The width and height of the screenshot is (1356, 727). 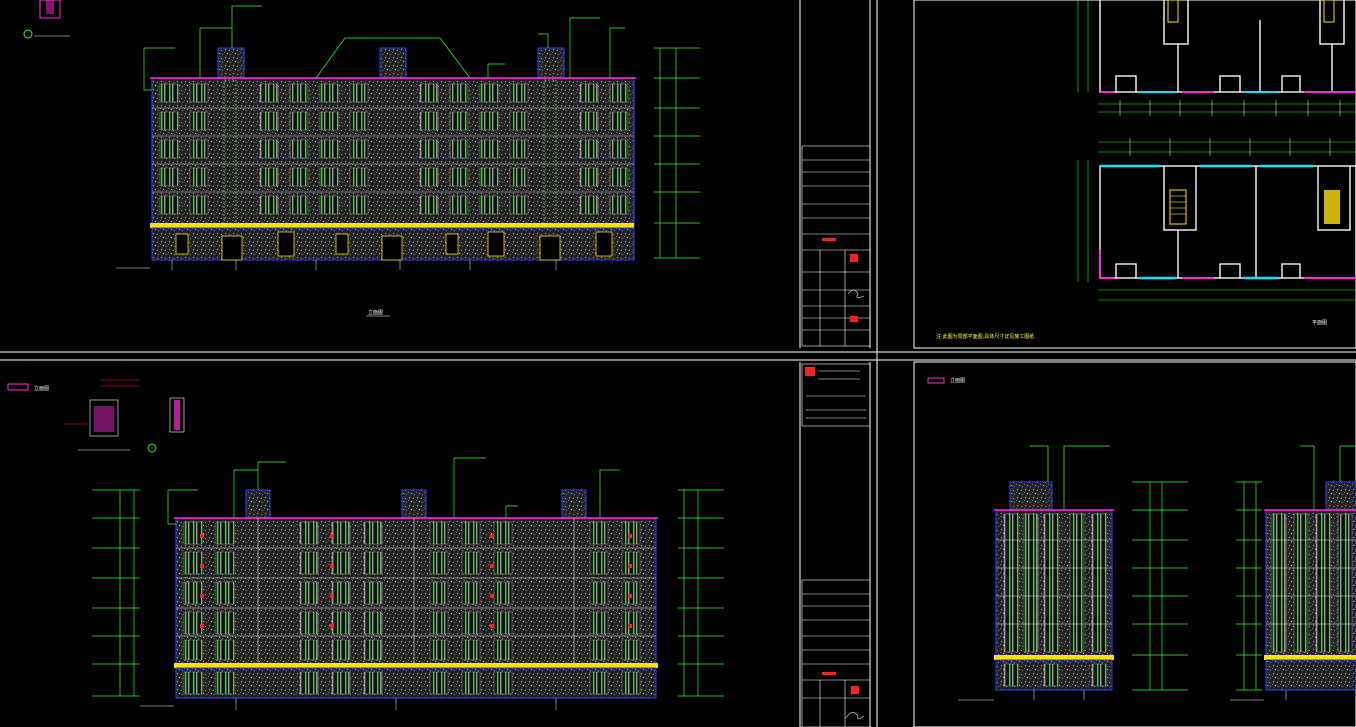 I want to click on elevation-bottom-right-caption: 立面图, so click(x=957, y=380).